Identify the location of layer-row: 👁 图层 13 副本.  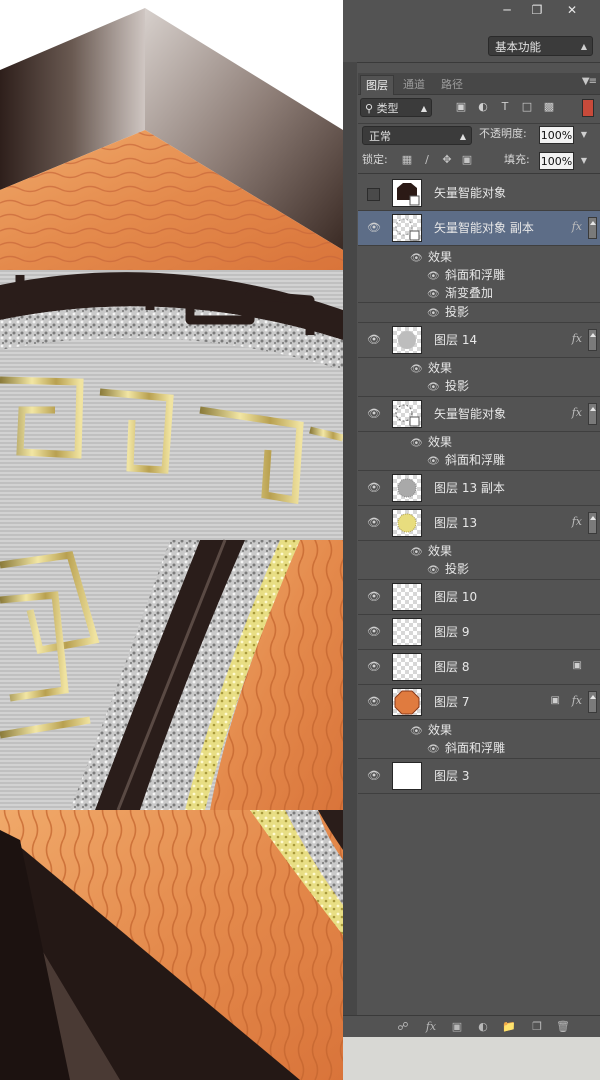
(479, 488).